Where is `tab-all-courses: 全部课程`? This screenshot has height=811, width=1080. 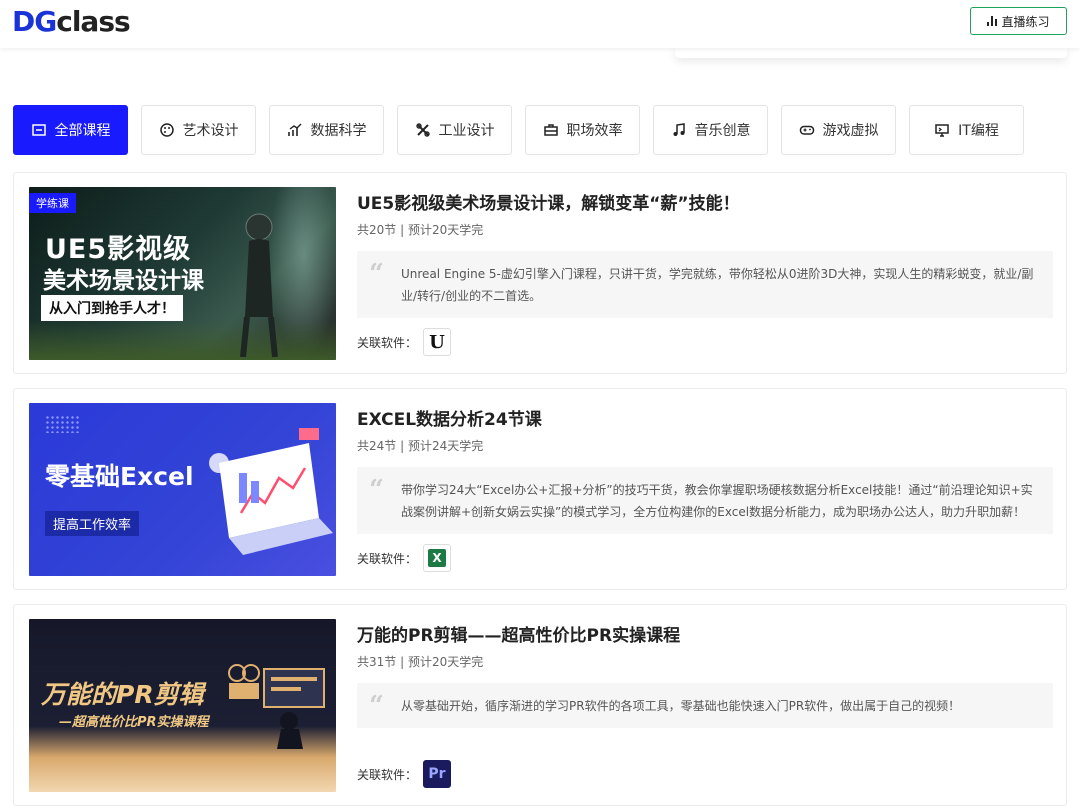 tab-all-courses: 全部课程 is located at coordinates (70, 130).